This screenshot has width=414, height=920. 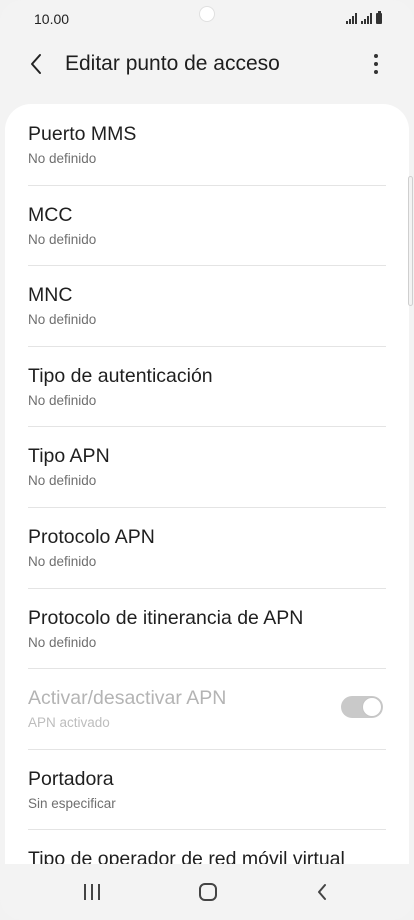 I want to click on back-button, so click(x=36, y=64).